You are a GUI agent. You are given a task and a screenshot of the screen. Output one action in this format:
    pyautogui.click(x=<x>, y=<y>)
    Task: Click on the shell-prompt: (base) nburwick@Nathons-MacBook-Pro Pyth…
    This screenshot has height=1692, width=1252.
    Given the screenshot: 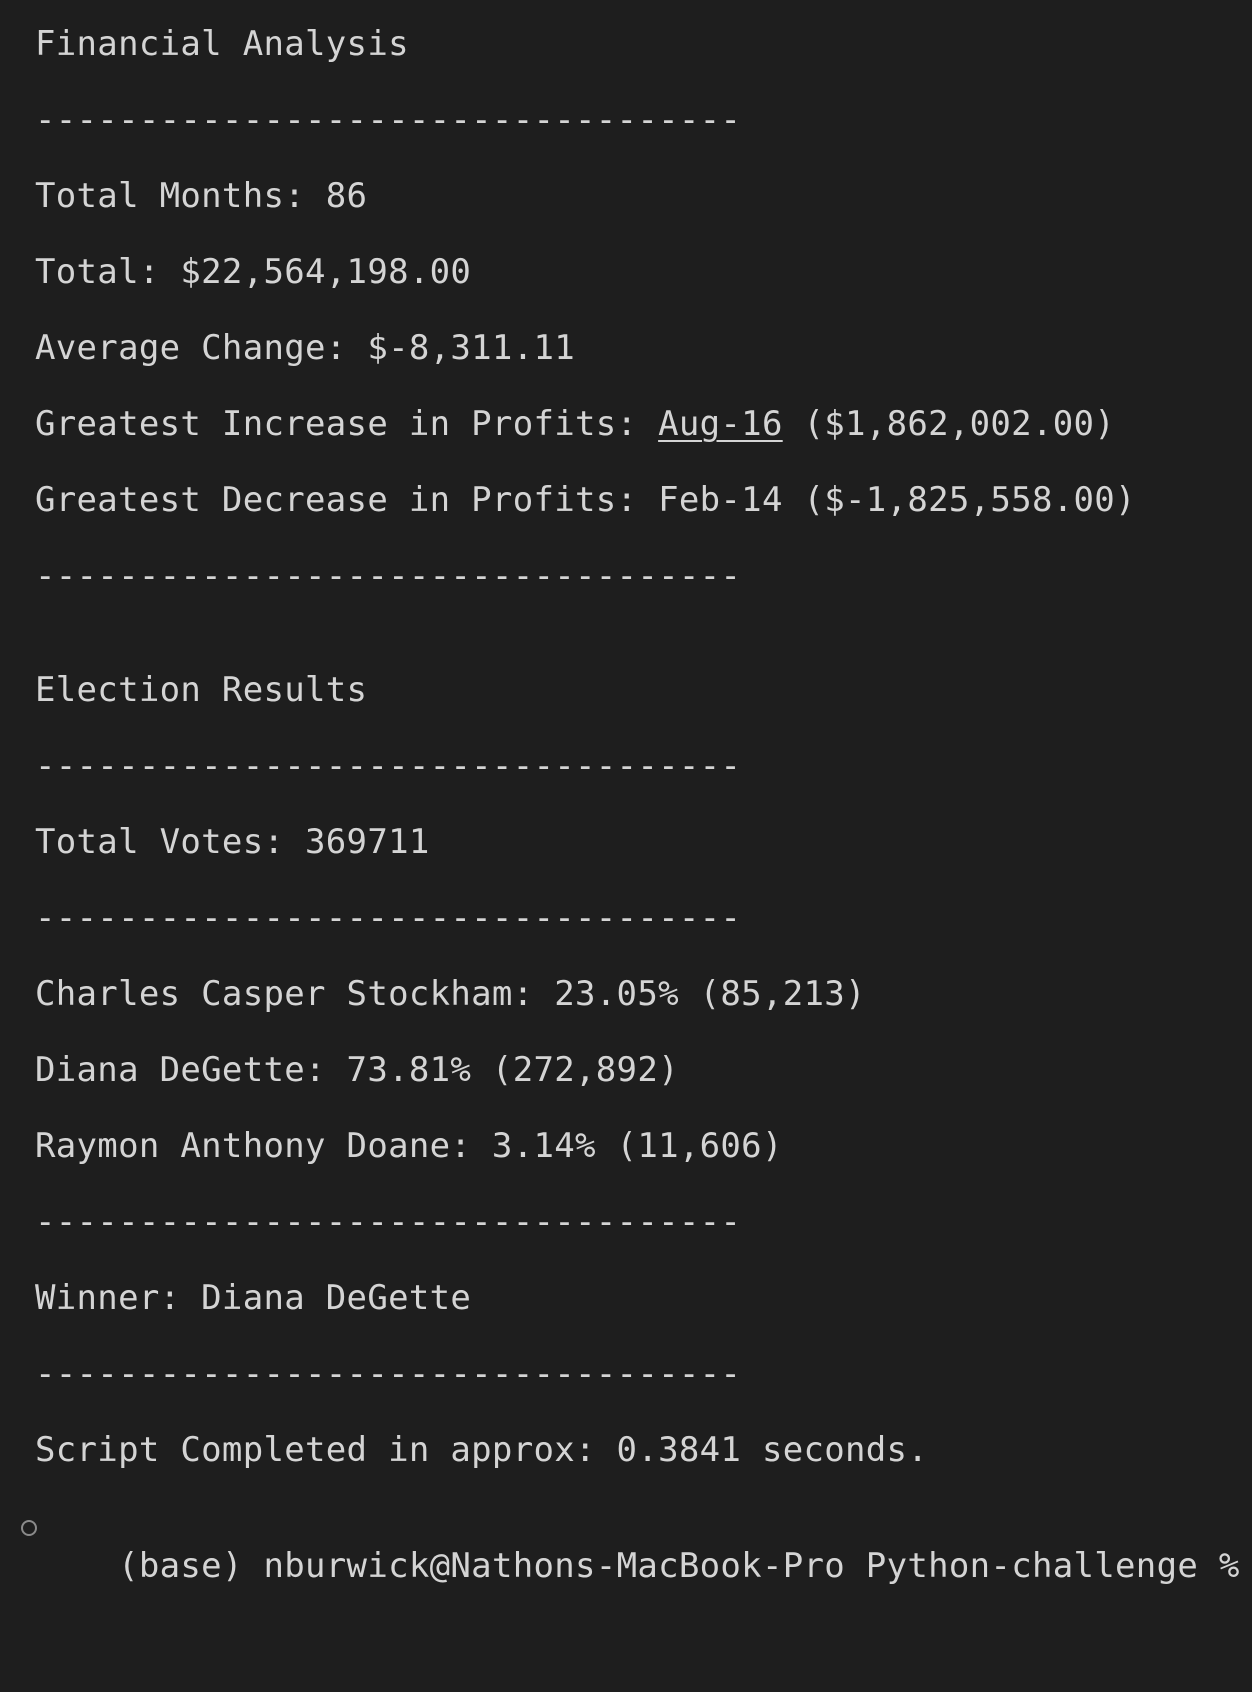 What is the action you would take?
    pyautogui.click(x=636, y=1546)
    